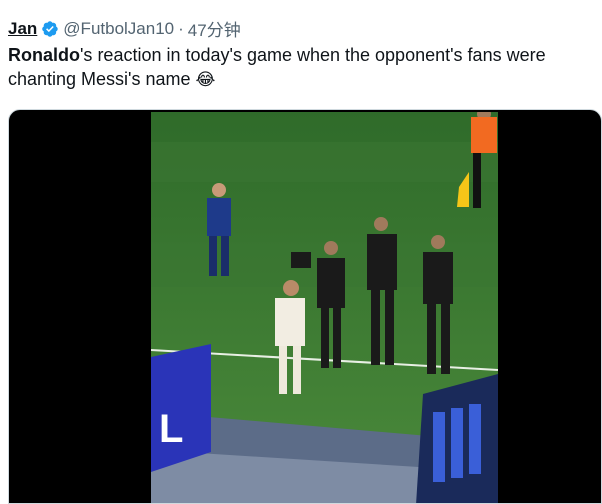  I want to click on svg-text: L, so click(171, 429).